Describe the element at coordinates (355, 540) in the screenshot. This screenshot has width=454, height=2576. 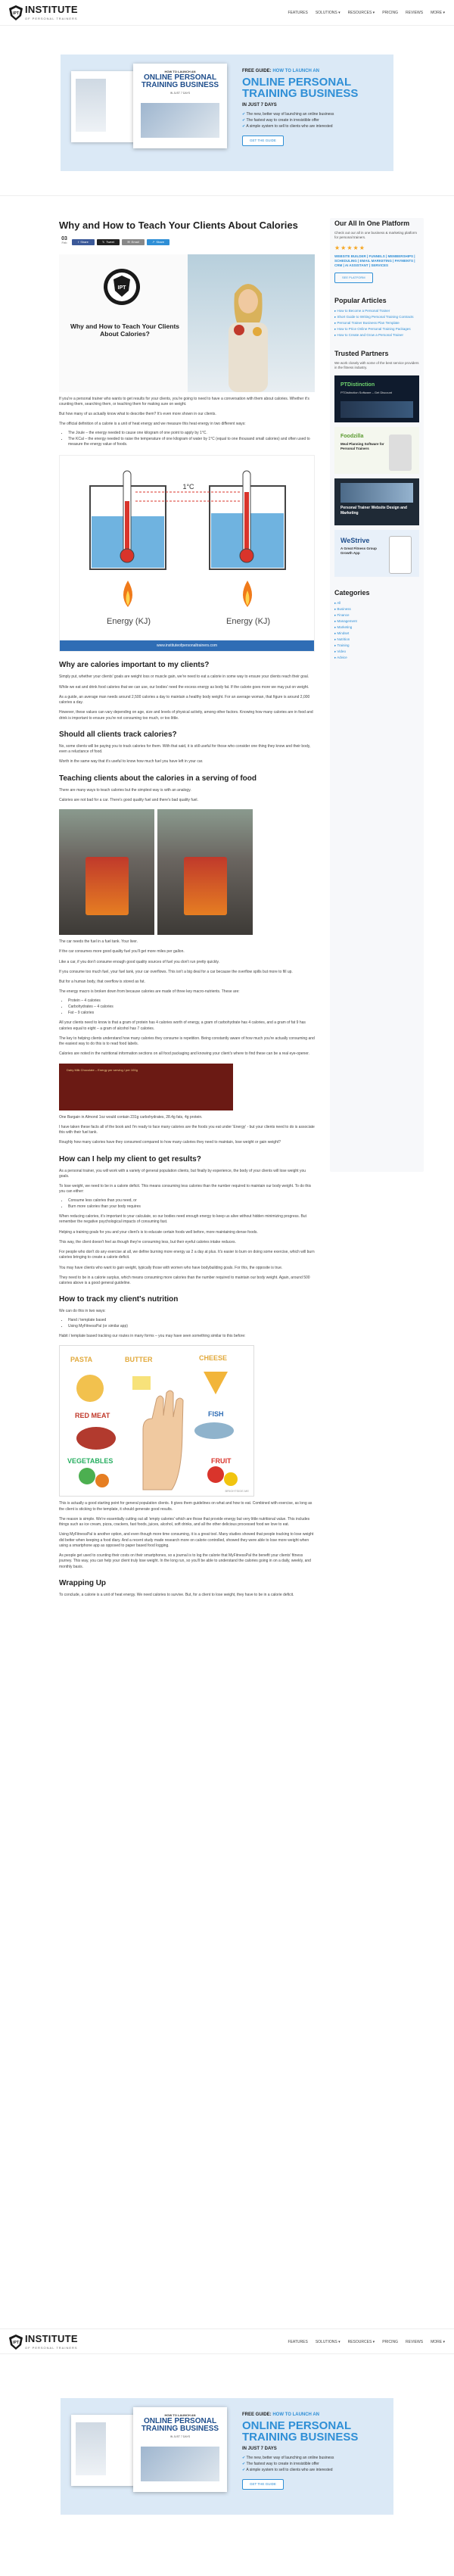
I see `ad-title: WeStrive` at that location.